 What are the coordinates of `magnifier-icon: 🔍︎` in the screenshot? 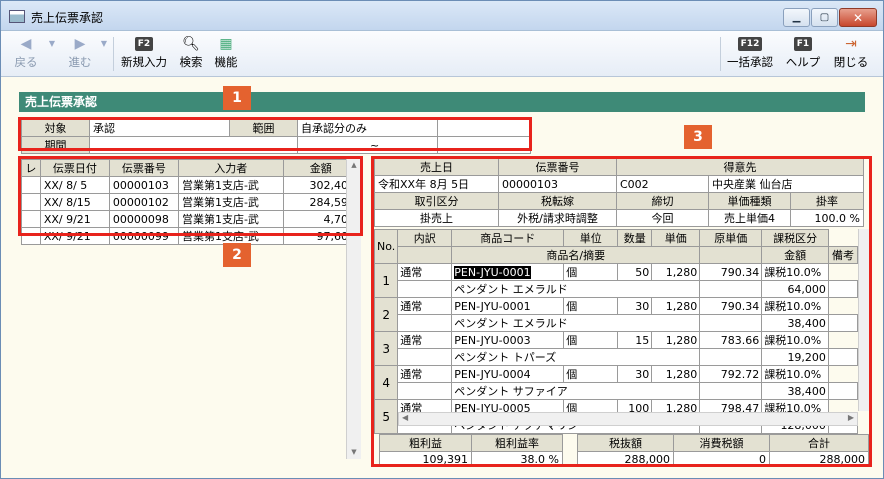 It's located at (191, 44).